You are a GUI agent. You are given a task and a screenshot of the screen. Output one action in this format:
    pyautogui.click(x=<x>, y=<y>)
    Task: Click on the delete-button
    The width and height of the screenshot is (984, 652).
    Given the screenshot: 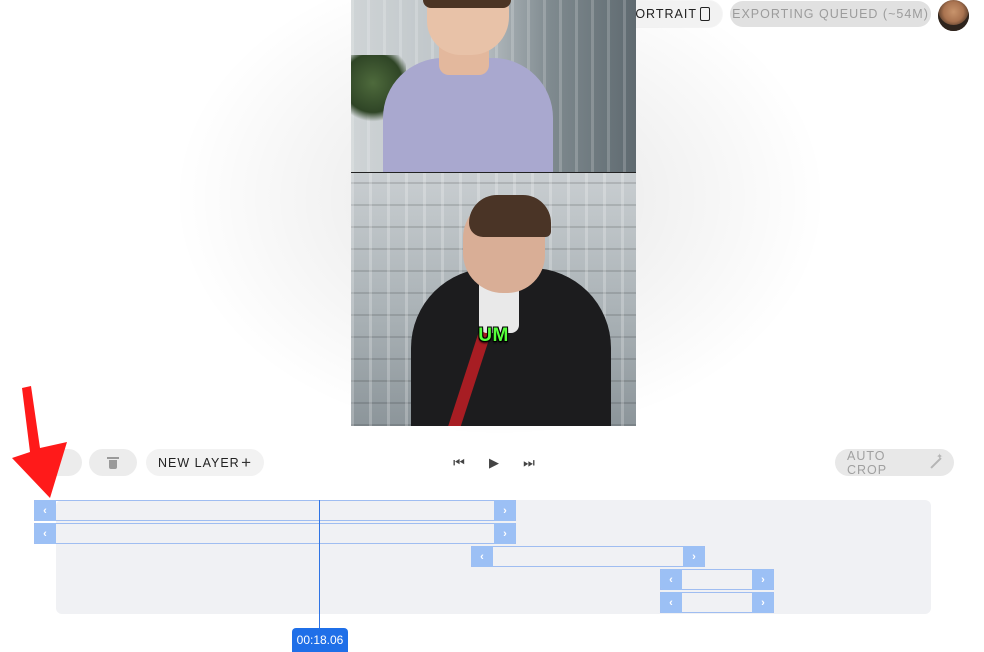 What is the action you would take?
    pyautogui.click(x=113, y=462)
    